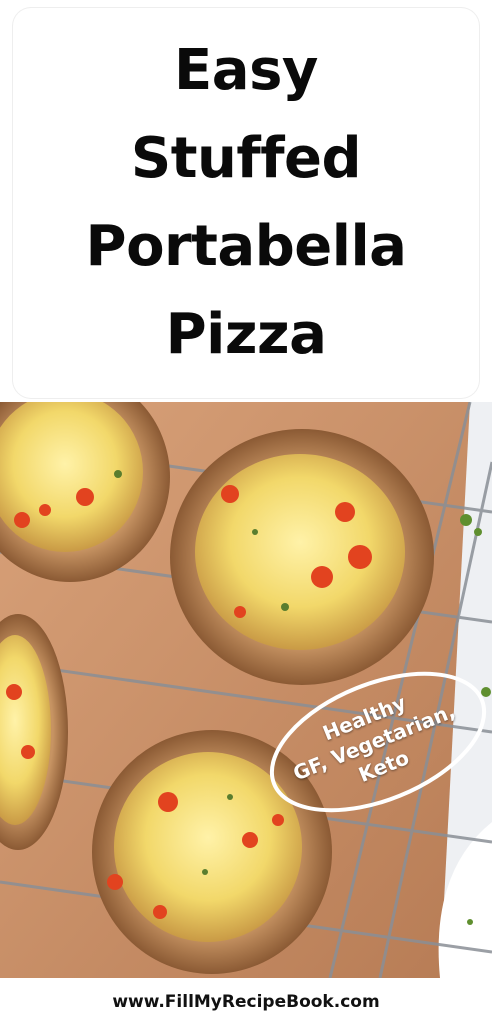  What do you see at coordinates (246, 158) in the screenshot?
I see `title-line-2: Stuffed` at bounding box center [246, 158].